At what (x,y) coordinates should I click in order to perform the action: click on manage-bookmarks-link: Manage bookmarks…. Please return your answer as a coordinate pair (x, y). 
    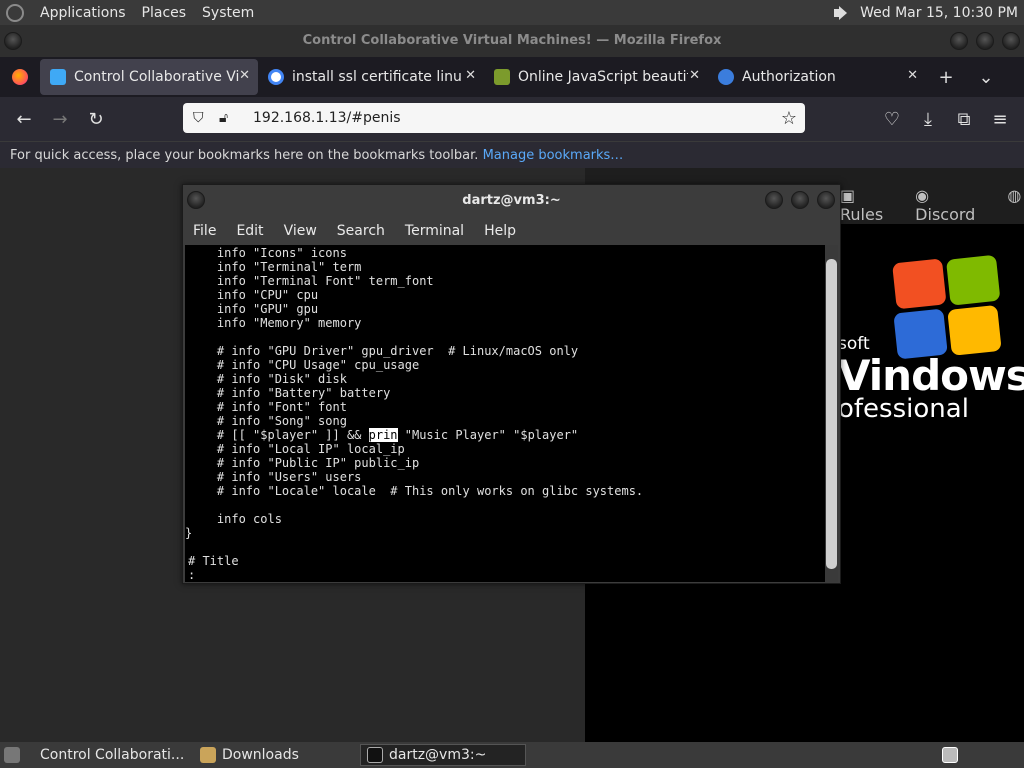
    Looking at the image, I should click on (553, 155).